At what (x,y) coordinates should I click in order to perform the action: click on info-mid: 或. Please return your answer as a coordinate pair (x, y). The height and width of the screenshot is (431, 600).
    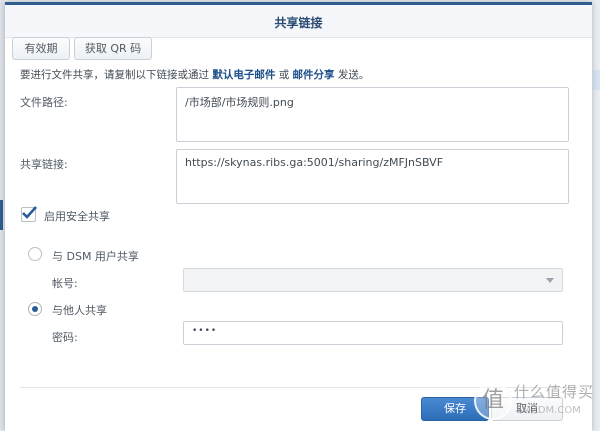
    Looking at the image, I should click on (284, 75).